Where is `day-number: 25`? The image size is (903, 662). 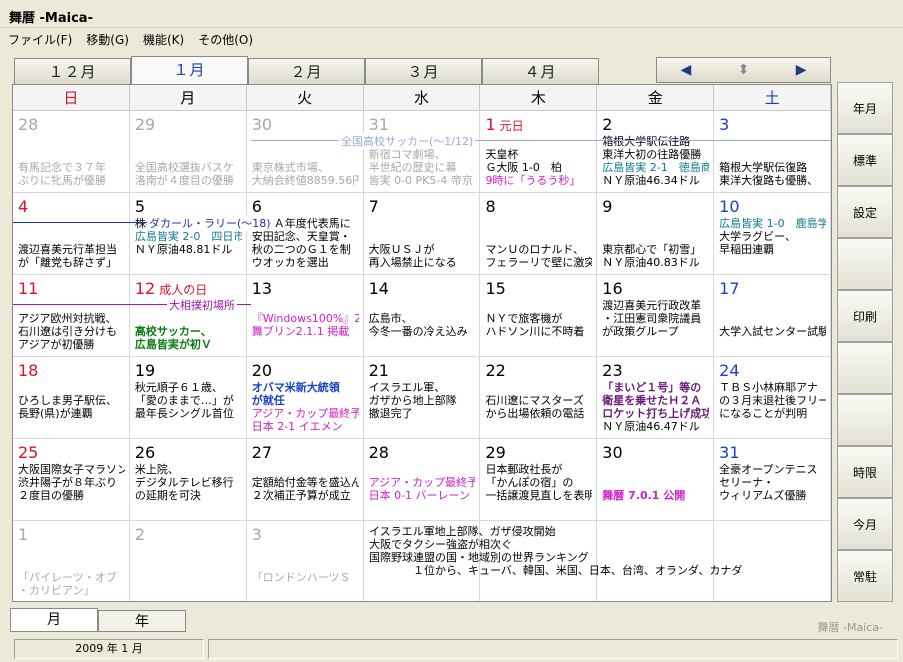
day-number: 25 is located at coordinates (71, 453).